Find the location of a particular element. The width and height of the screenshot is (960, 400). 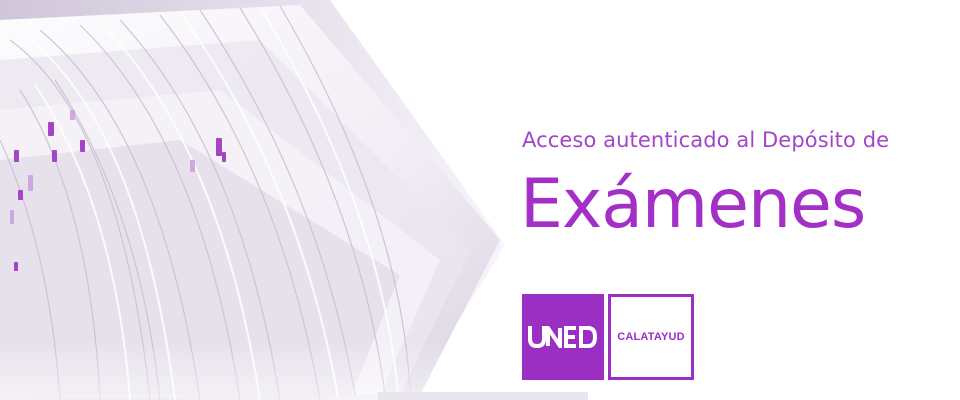

center-logo: CALATAYUD is located at coordinates (651, 337).